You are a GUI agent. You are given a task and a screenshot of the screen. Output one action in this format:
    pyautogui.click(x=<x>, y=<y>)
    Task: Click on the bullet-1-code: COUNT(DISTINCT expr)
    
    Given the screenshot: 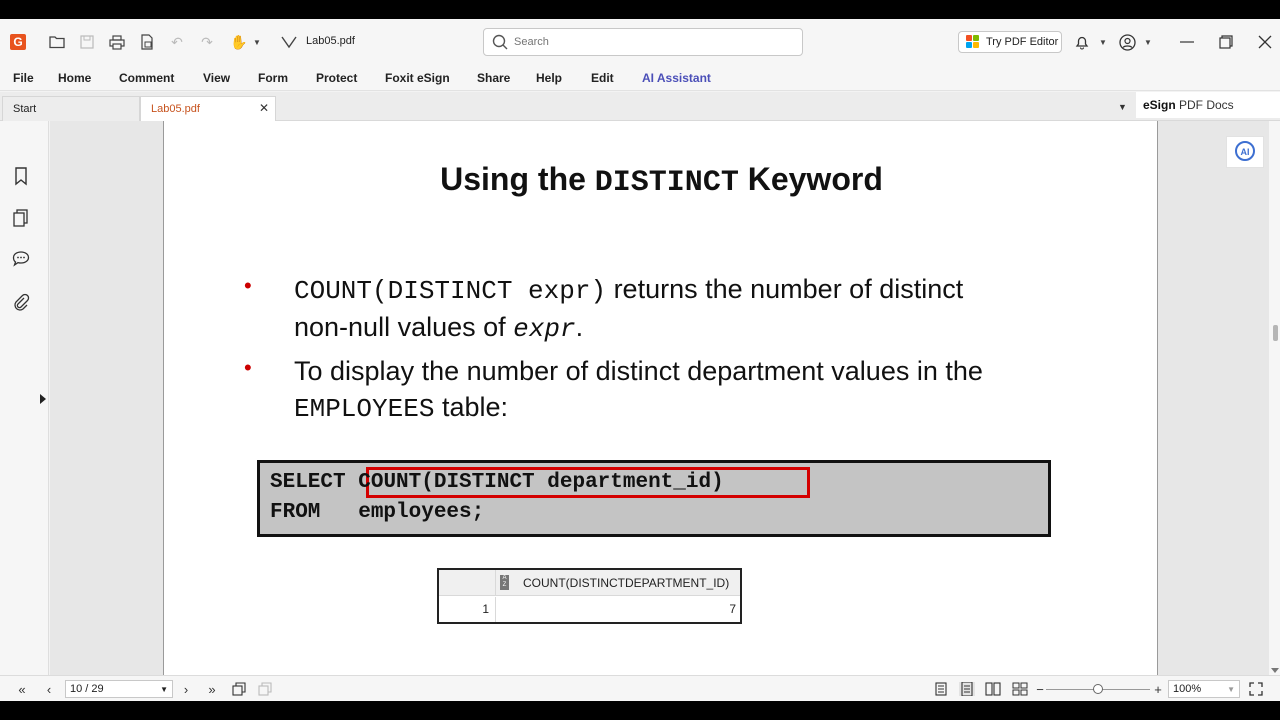 What is the action you would take?
    pyautogui.click(x=450, y=291)
    